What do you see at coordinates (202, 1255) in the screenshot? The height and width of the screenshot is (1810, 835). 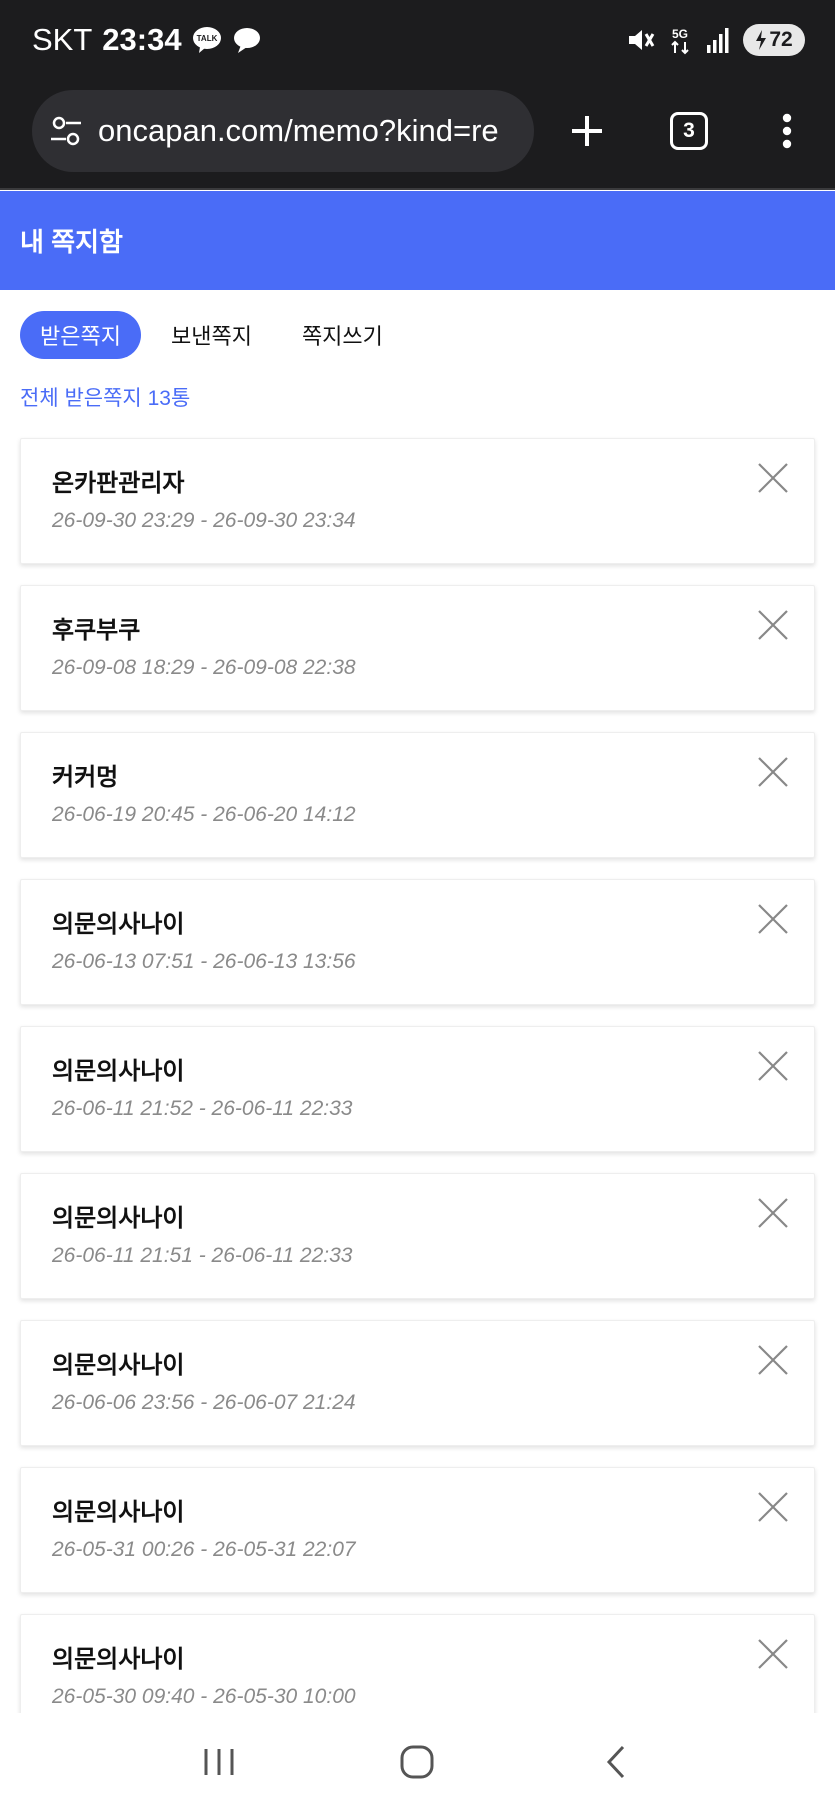 I see `memo-date: 26-06-11 21:51 - 26-06-11 22:33` at bounding box center [202, 1255].